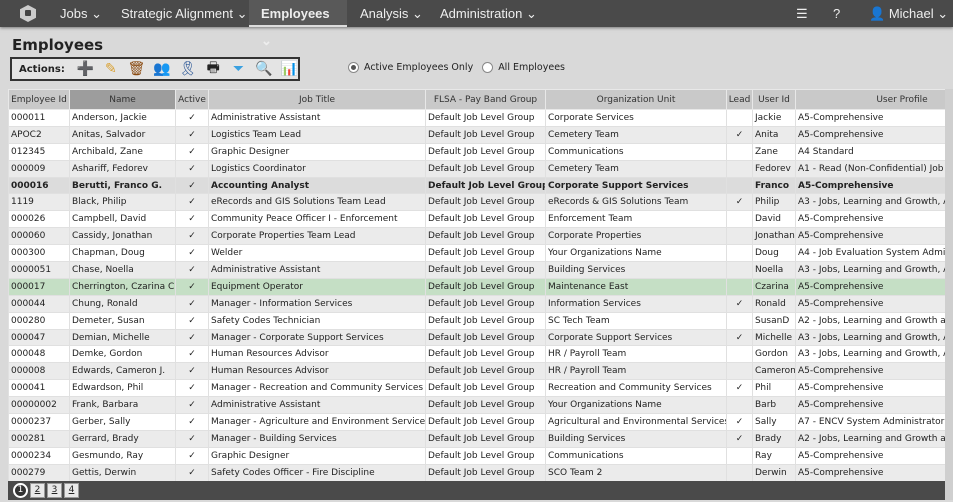 The height and width of the screenshot is (502, 953). Describe the element at coordinates (122, 219) in the screenshot. I see `cell-name: Campbell, David` at that location.